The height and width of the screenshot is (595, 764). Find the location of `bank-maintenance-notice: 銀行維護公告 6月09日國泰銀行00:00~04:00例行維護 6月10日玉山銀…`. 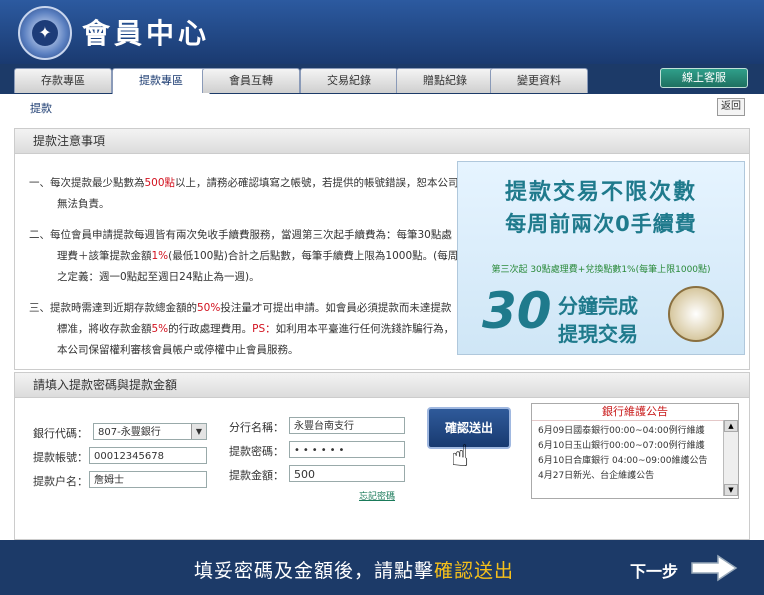

bank-maintenance-notice: 銀行維護公告 6月09日國泰銀行00:00~04:00例行維護 6月10日玉山銀… is located at coordinates (635, 451).